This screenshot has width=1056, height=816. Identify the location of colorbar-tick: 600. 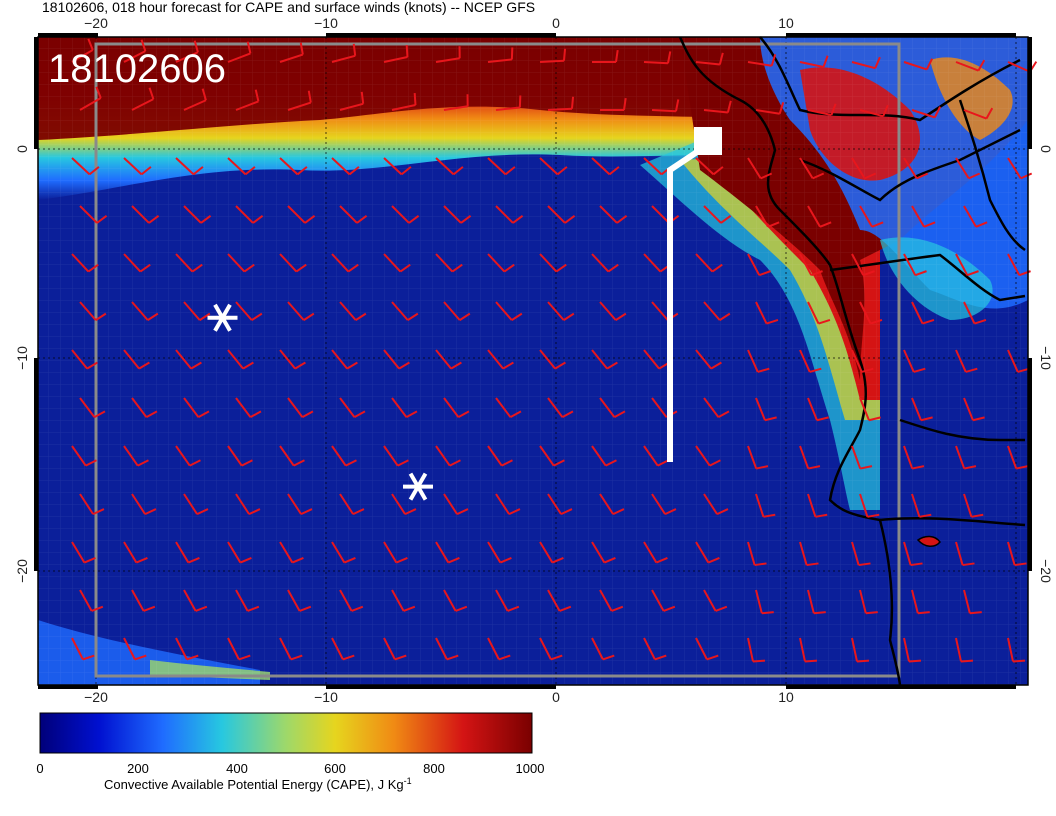
(335, 768).